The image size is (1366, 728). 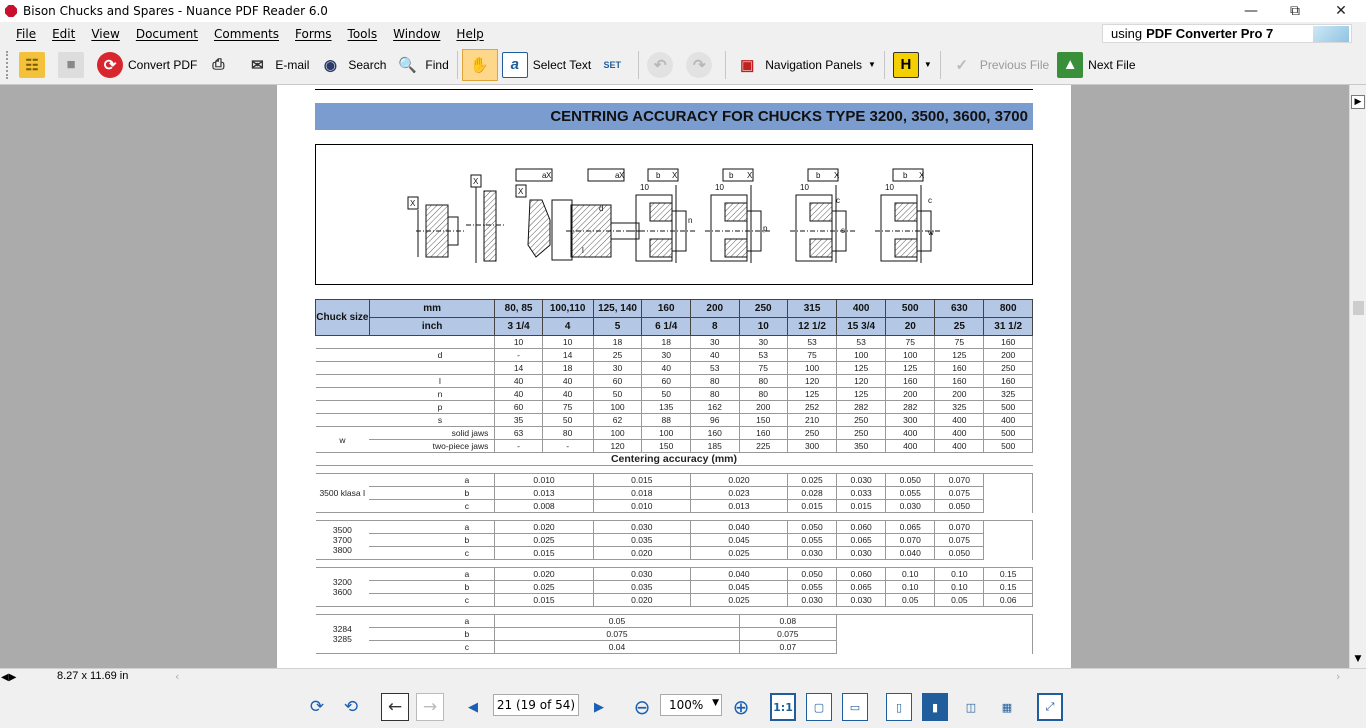 What do you see at coordinates (812, 493) in the screenshot?
I see `table-cell: 0.028` at bounding box center [812, 493].